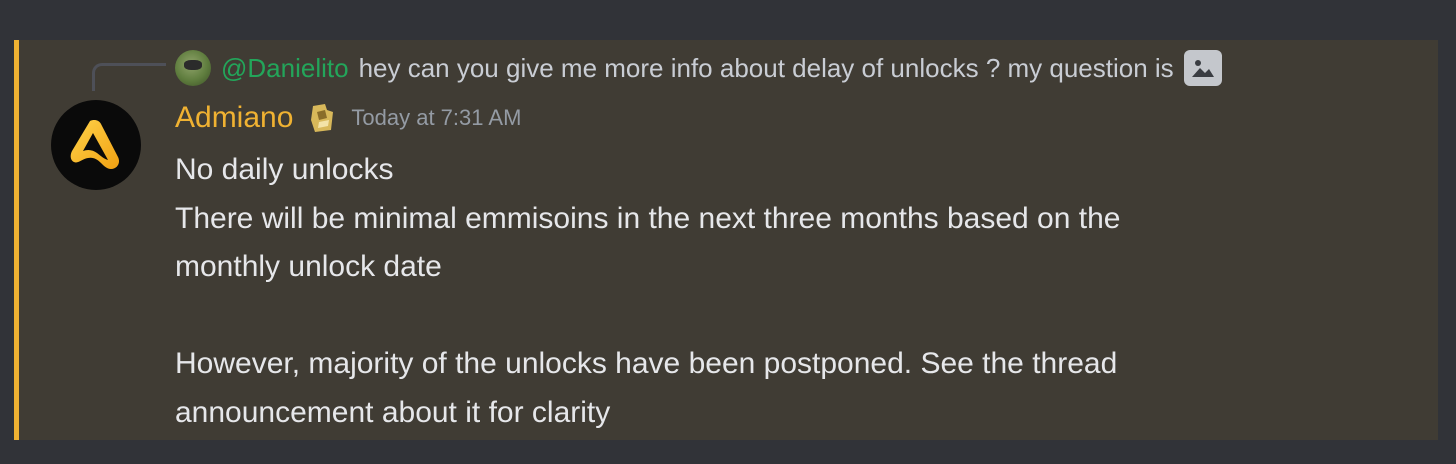 The width and height of the screenshot is (1456, 464). What do you see at coordinates (348, 118) in the screenshot?
I see `message-header: Admiano Today at 7:31 AM` at bounding box center [348, 118].